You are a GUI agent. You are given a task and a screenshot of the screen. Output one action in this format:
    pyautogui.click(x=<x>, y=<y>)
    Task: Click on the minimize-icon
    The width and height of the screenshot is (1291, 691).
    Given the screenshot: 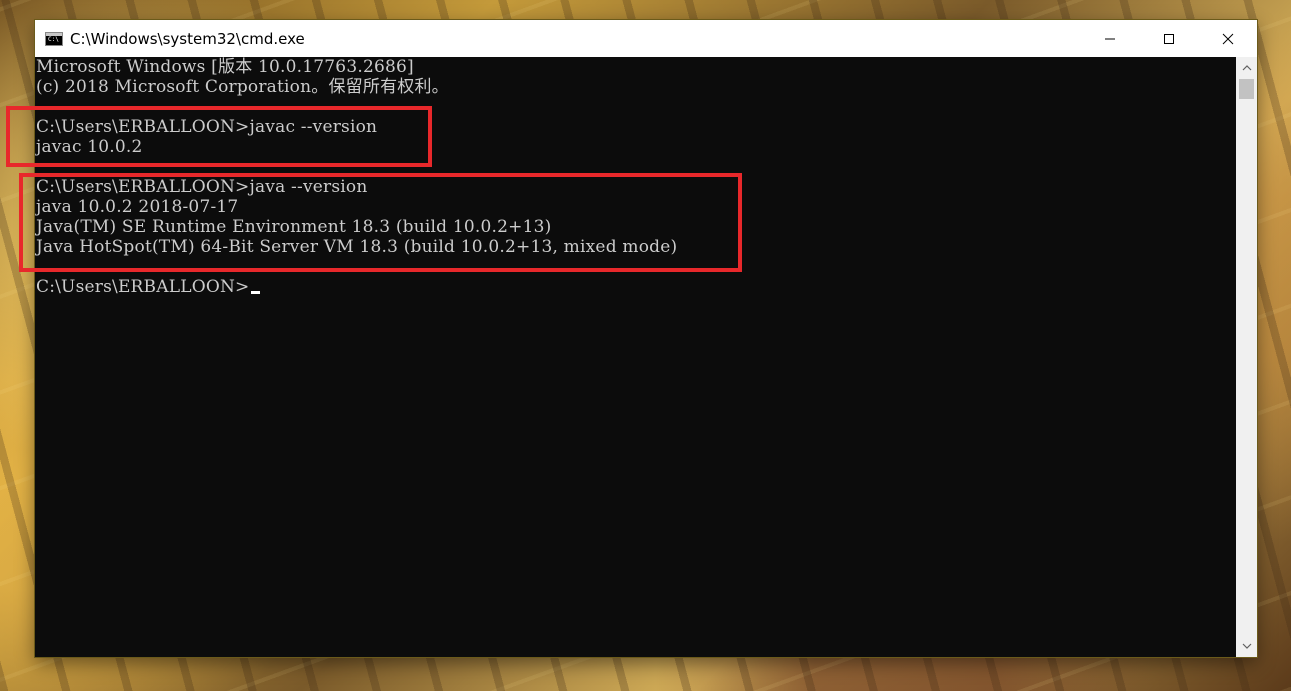 What is the action you would take?
    pyautogui.click(x=1109, y=38)
    